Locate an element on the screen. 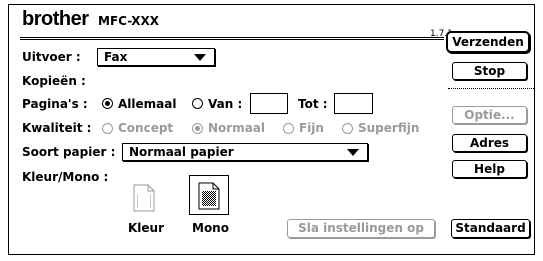 The height and width of the screenshot is (261, 543). pages-to-input is located at coordinates (353, 103).